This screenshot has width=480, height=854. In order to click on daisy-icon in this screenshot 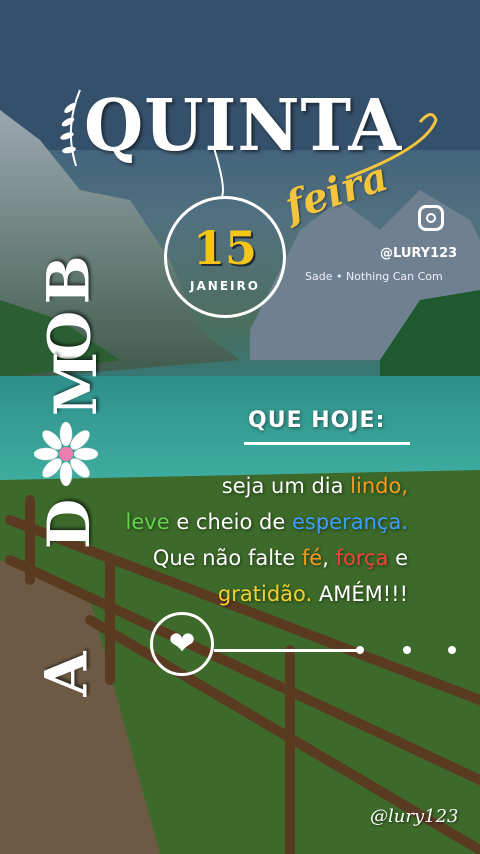, I will do `click(66, 454)`.